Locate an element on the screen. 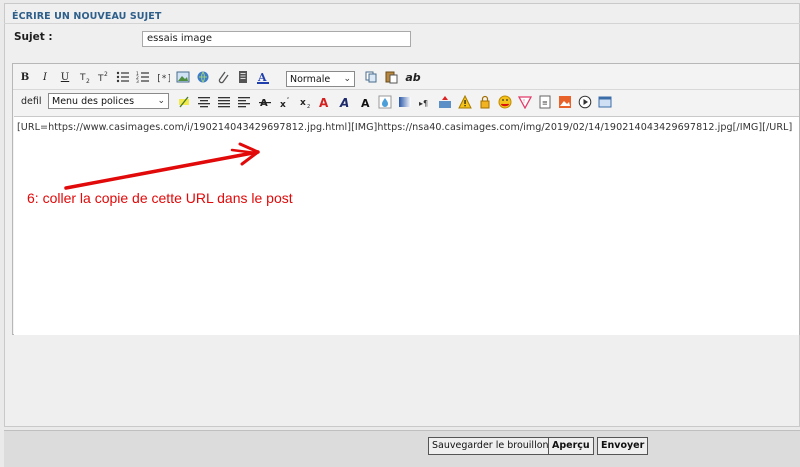  file-icon: ≡ is located at coordinates (545, 102).